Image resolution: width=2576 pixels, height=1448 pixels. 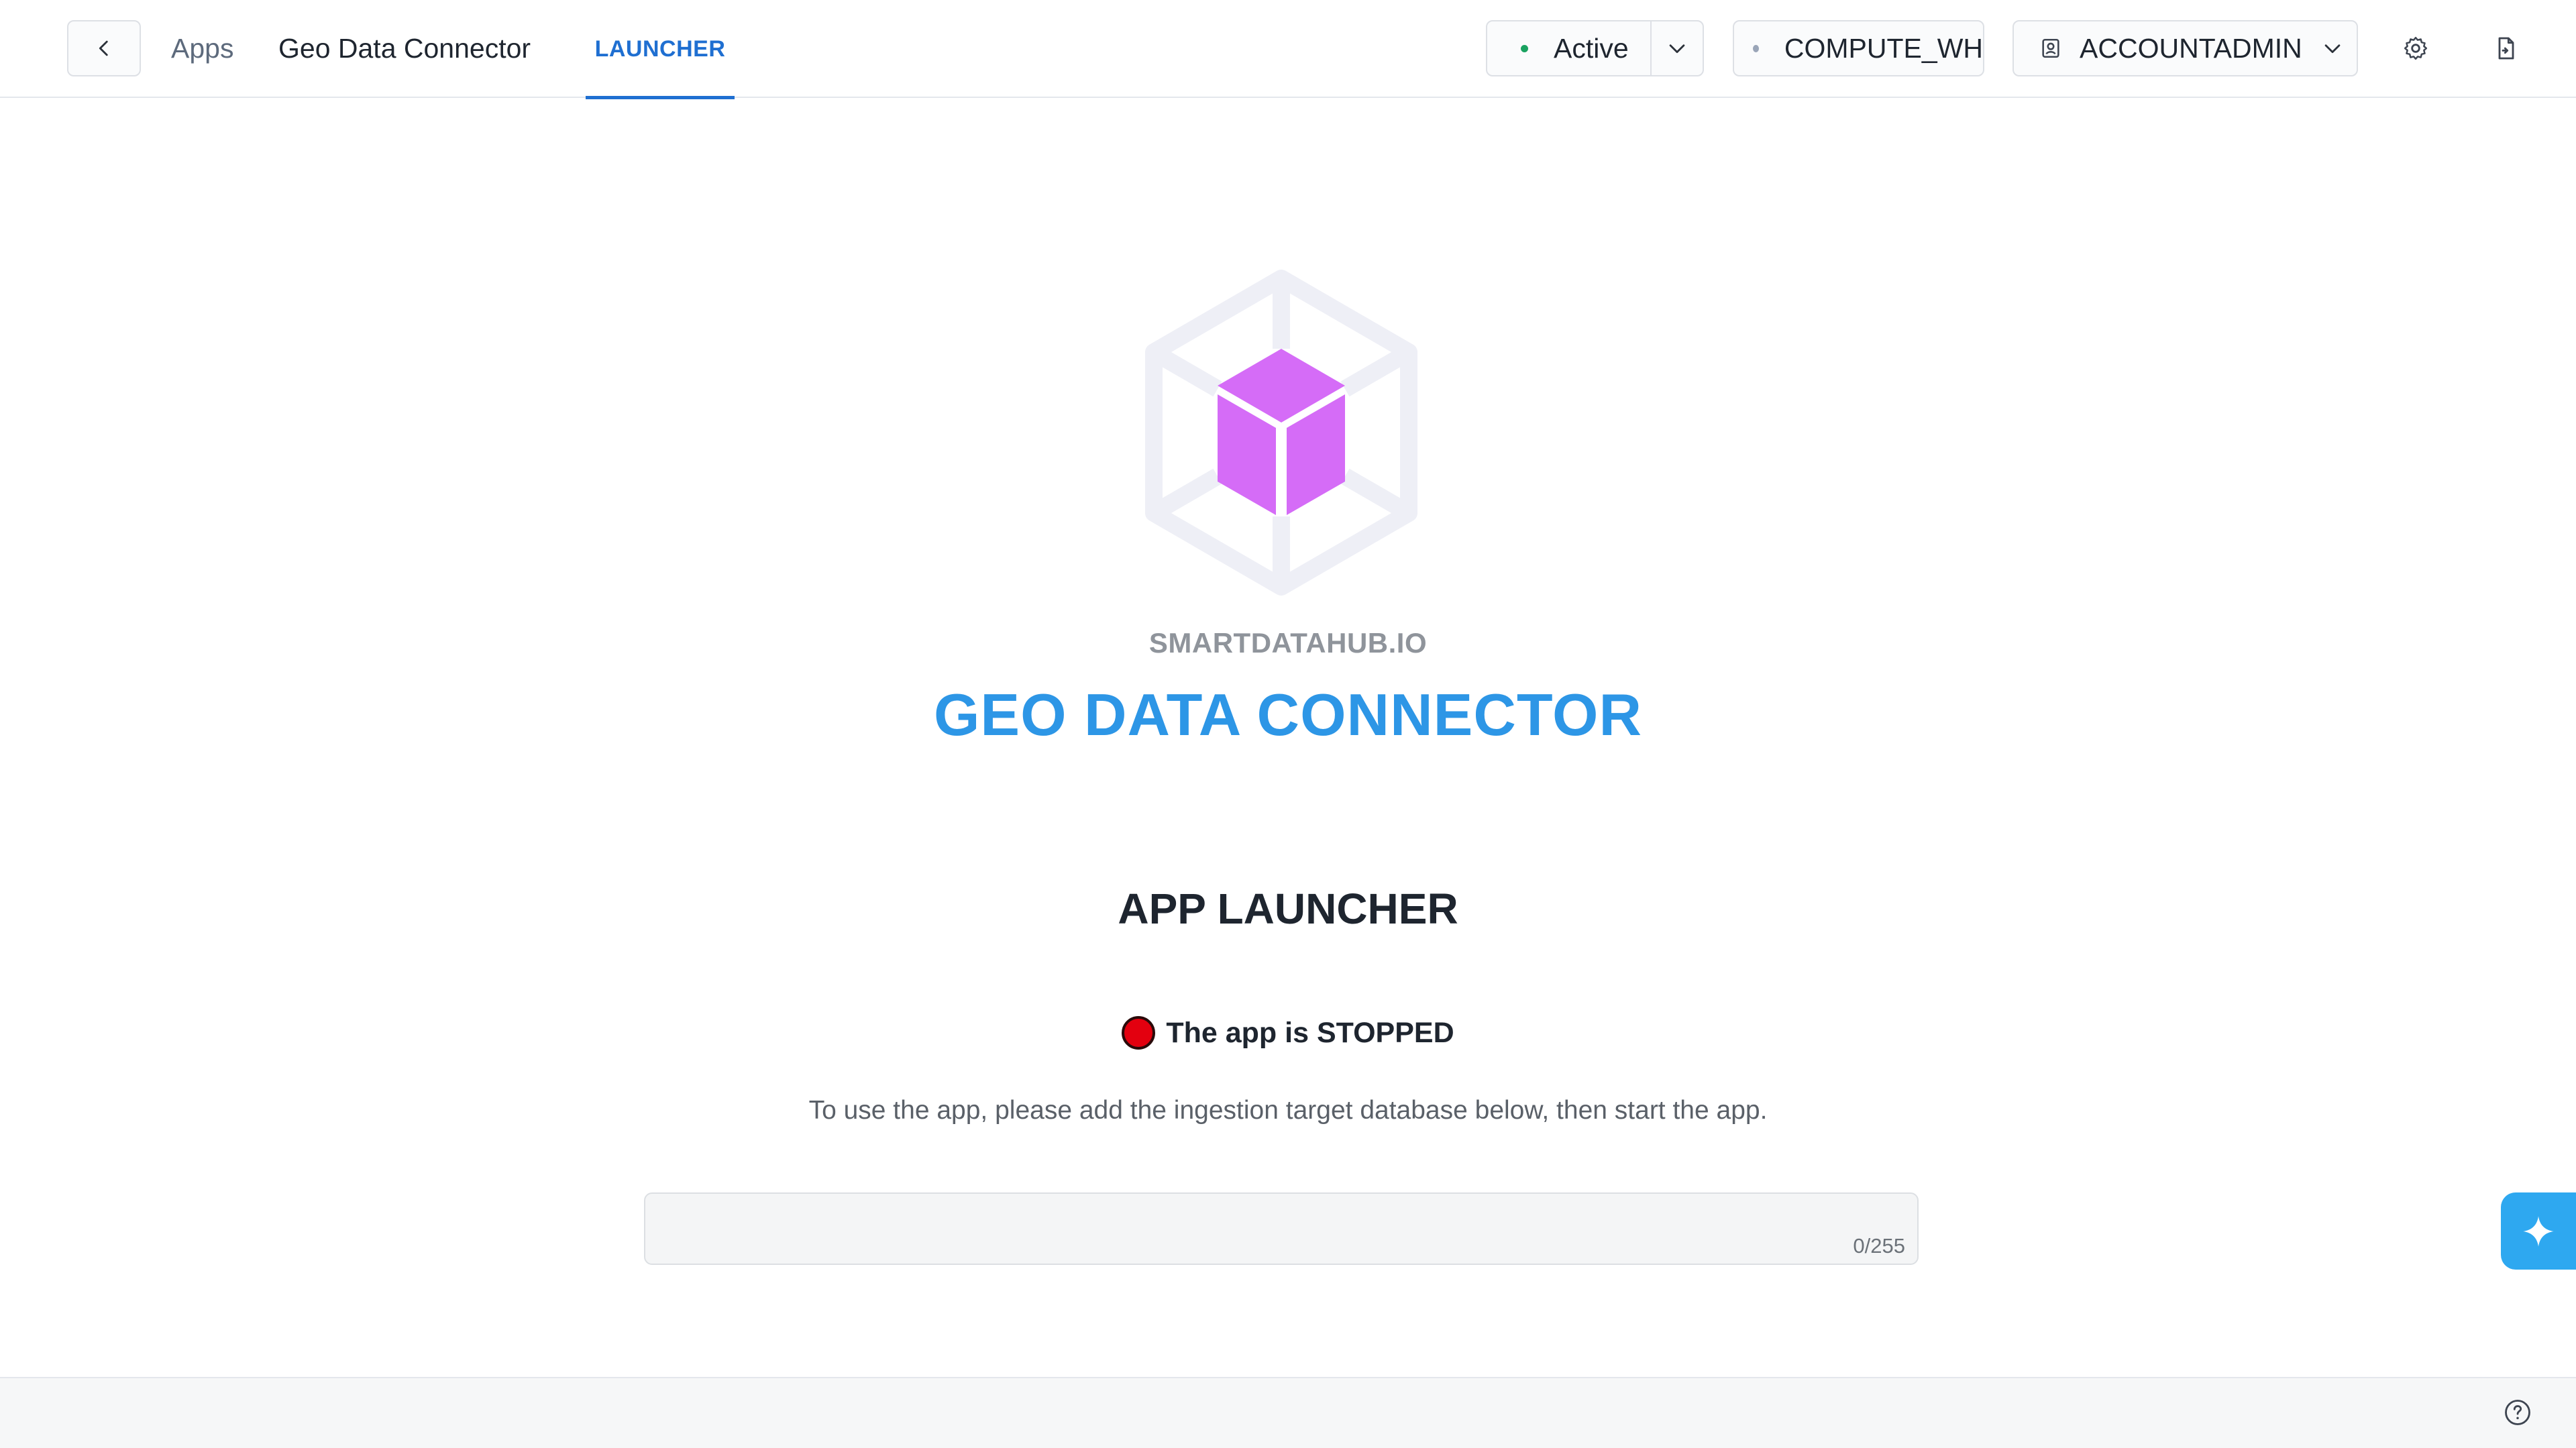 I want to click on app-status-line: The app is STOPPED, so click(x=1288, y=1033).